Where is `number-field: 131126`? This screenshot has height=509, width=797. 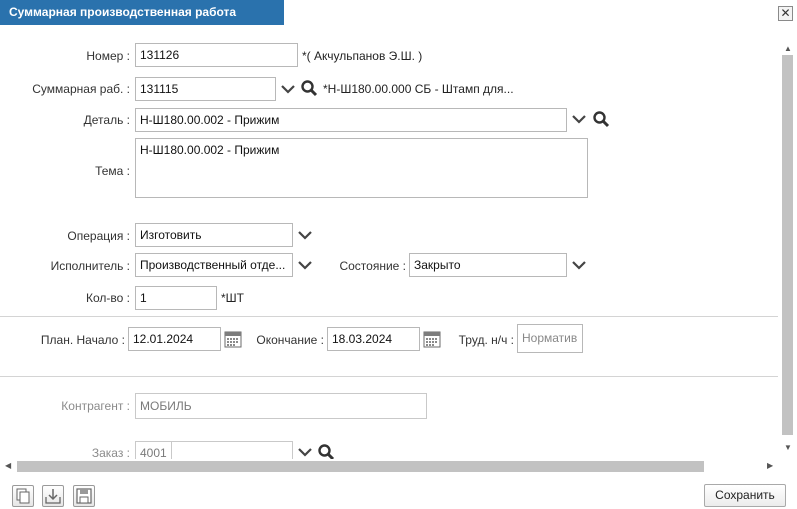
number-field: 131126 is located at coordinates (216, 55).